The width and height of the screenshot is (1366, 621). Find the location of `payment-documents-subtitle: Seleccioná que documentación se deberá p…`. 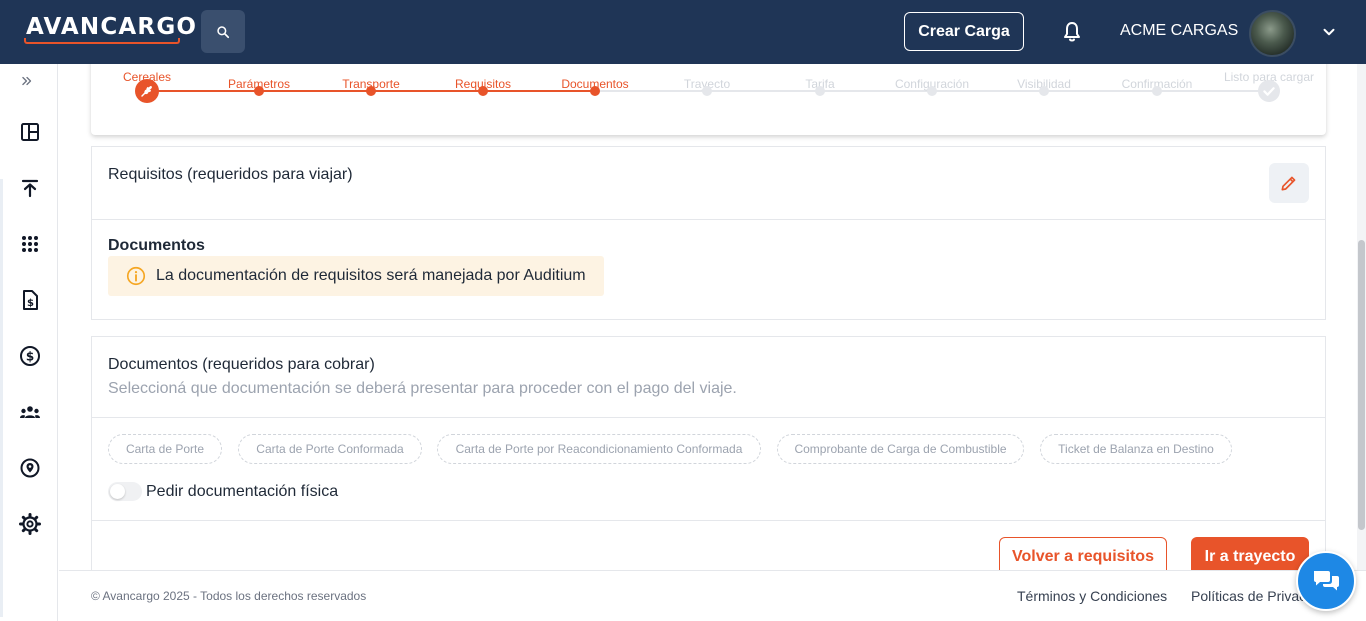

payment-documents-subtitle: Seleccioná que documentación se deberá p… is located at coordinates (422, 388).